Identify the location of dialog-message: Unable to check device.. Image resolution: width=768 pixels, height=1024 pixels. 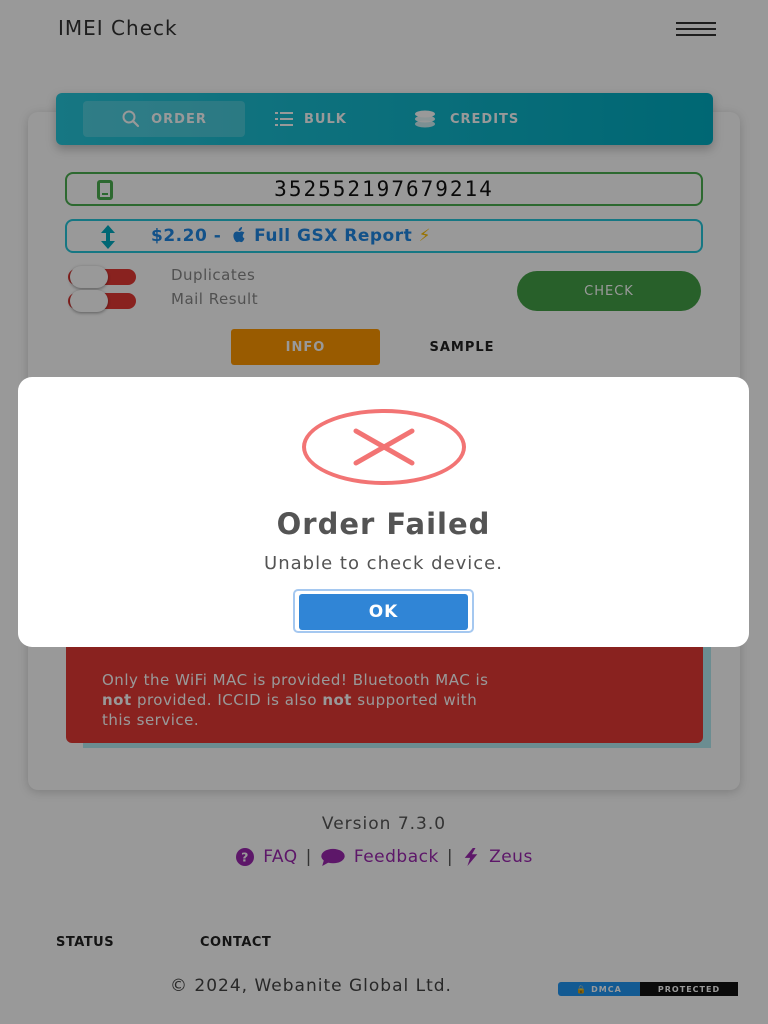
(383, 563).